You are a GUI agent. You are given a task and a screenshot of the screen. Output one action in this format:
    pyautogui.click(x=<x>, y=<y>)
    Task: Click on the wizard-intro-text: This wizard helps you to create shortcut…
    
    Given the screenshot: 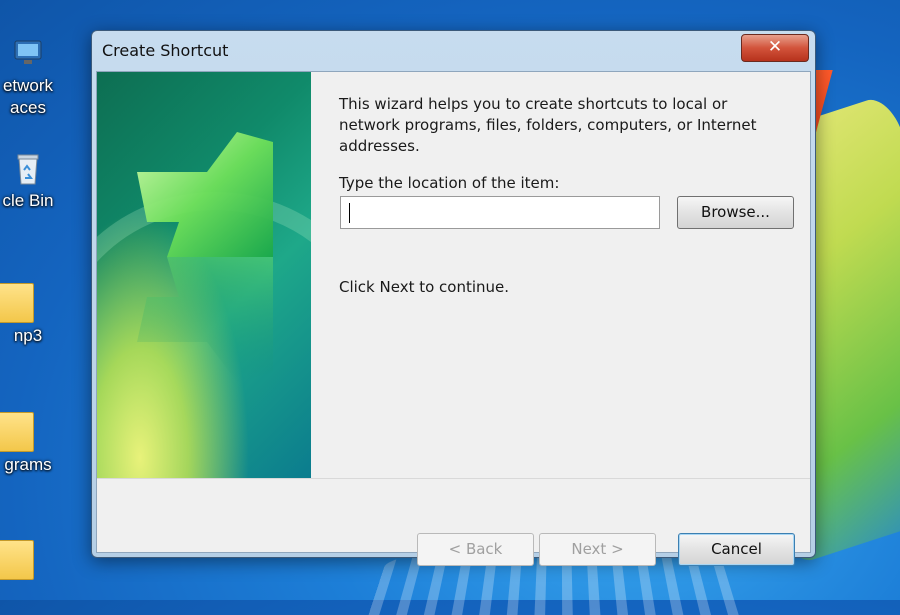 What is the action you would take?
    pyautogui.click(x=548, y=125)
    